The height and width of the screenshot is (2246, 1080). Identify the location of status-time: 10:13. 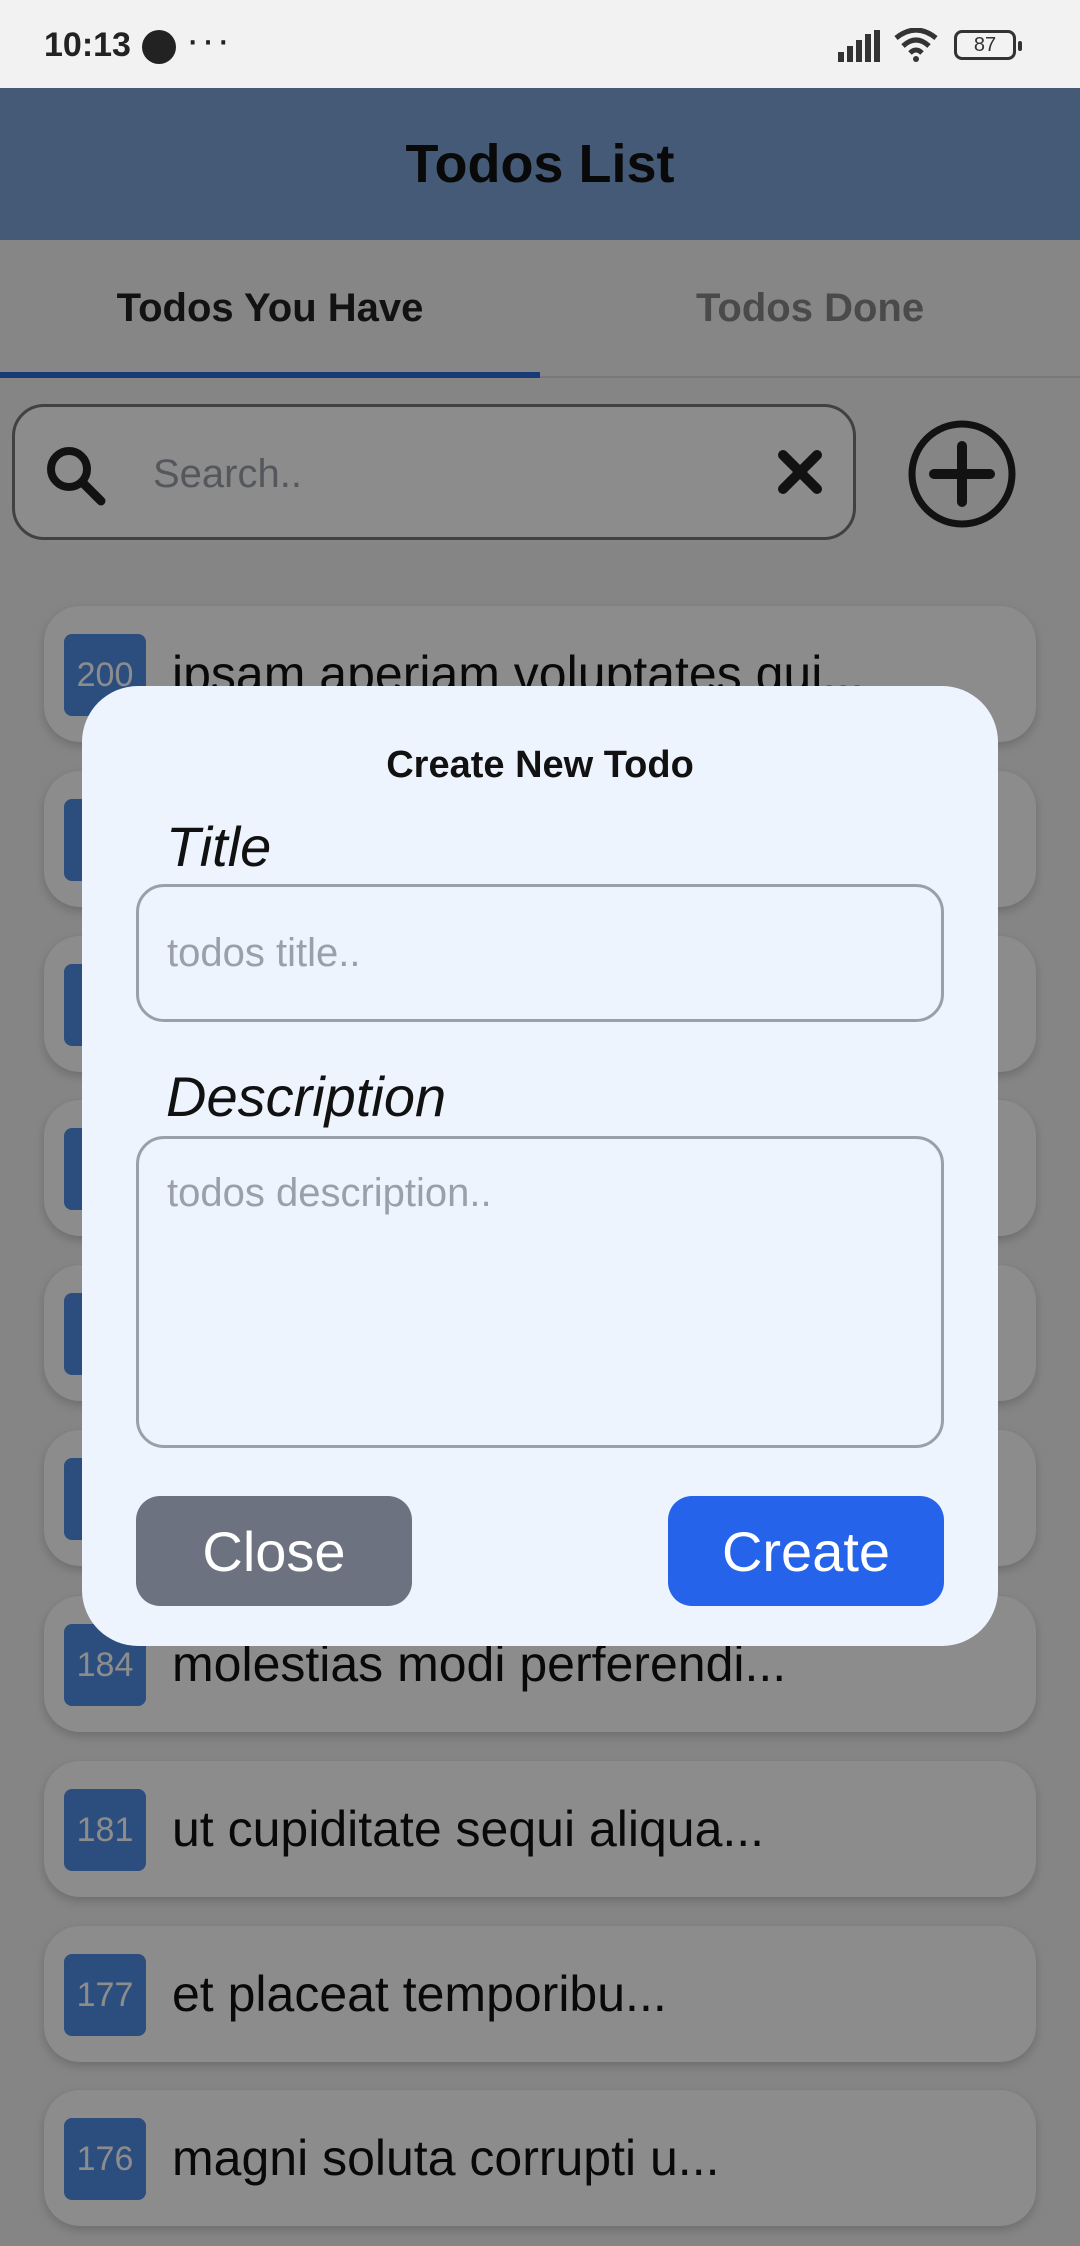
(87, 45).